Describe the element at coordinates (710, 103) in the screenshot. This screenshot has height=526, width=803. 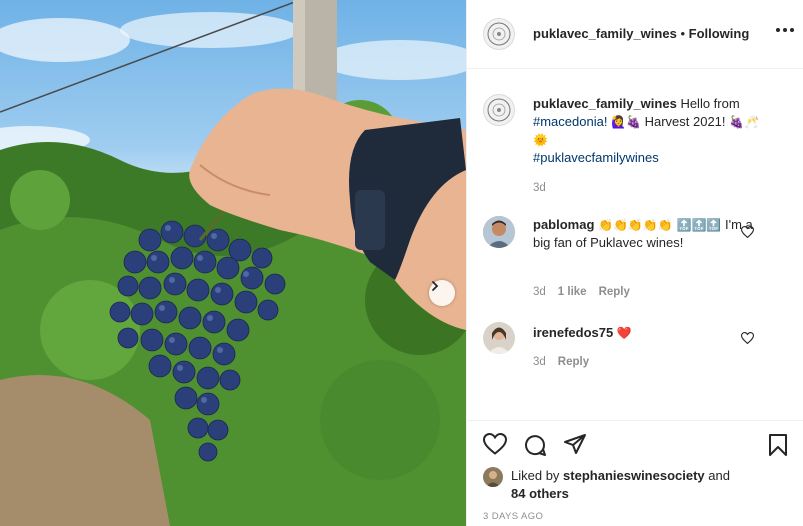
I see `caption-text-1: Hello from` at that location.